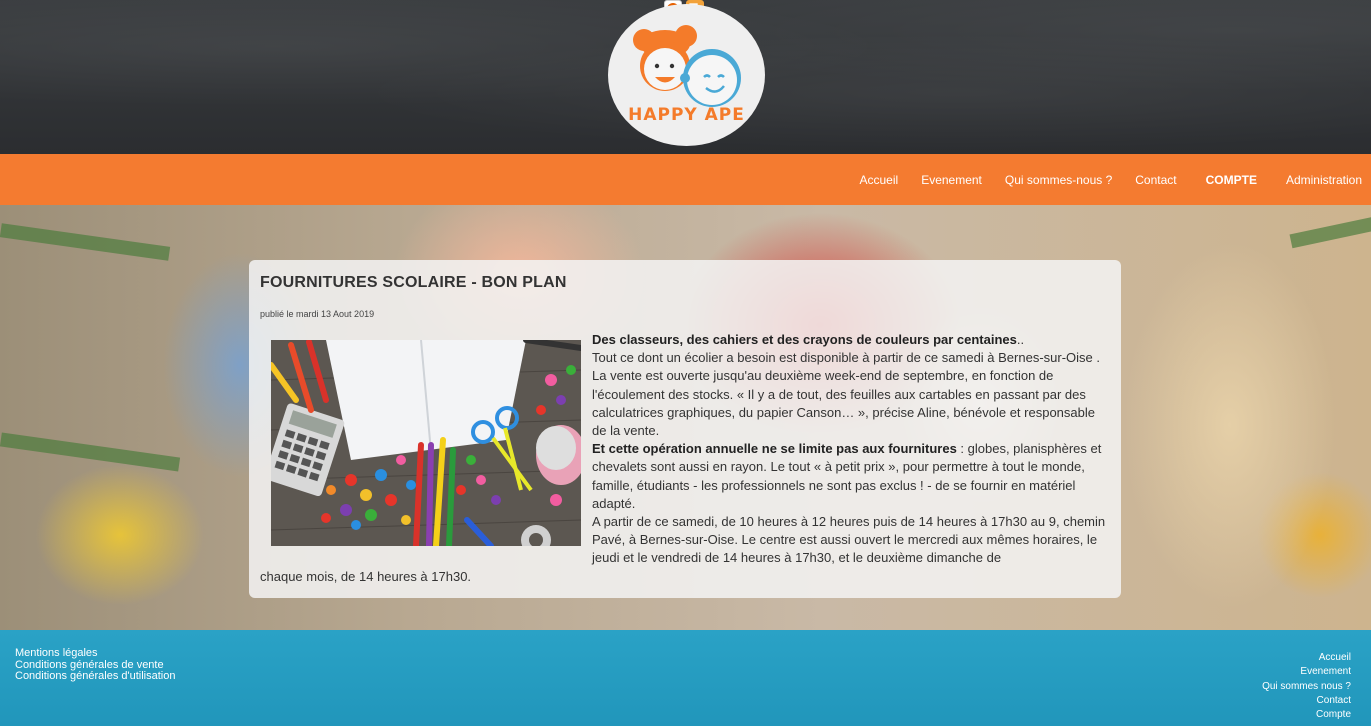 The width and height of the screenshot is (1371, 726). What do you see at coordinates (1155, 180) in the screenshot?
I see `nav-item-contact: Contact` at bounding box center [1155, 180].